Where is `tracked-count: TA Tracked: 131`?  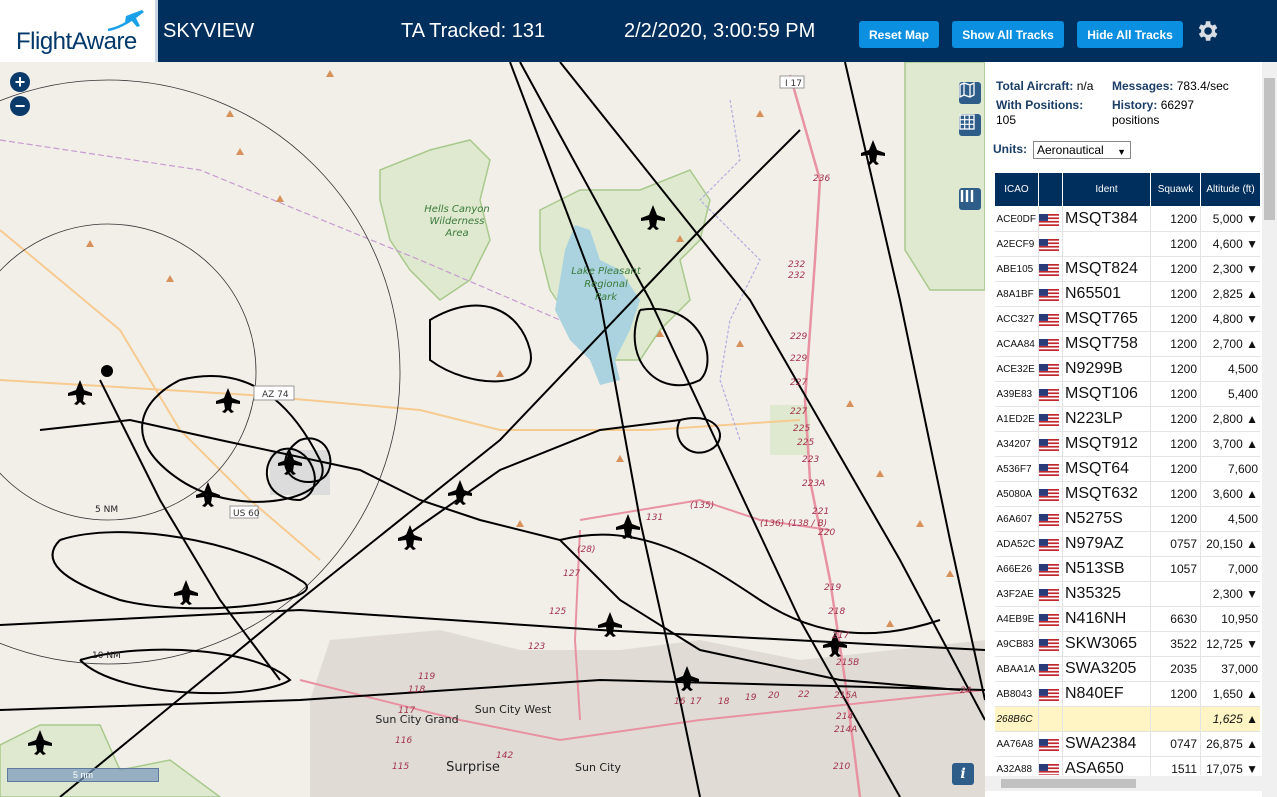 tracked-count: TA Tracked: 131 is located at coordinates (473, 31).